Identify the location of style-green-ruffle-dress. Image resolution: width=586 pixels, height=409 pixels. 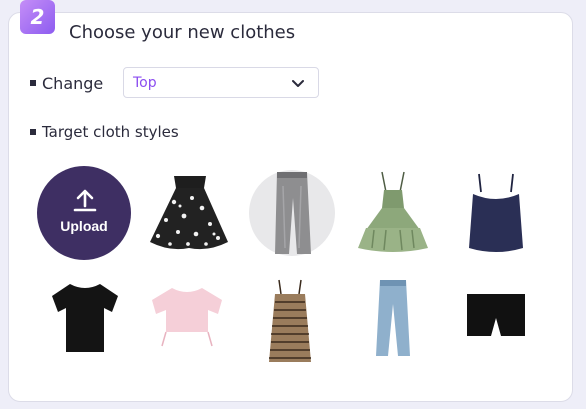
(393, 213).